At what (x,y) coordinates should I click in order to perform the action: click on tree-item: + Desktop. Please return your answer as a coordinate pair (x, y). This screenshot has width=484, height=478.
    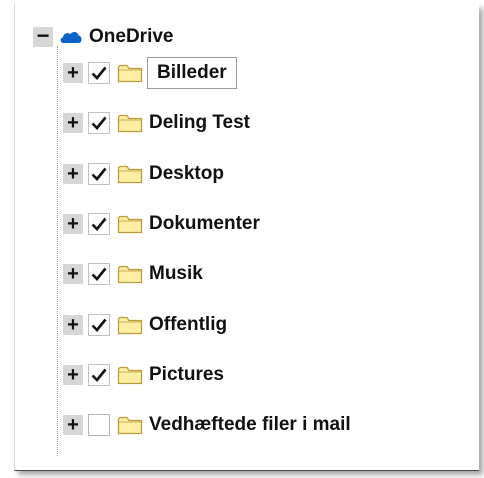
    Looking at the image, I should click on (143, 174).